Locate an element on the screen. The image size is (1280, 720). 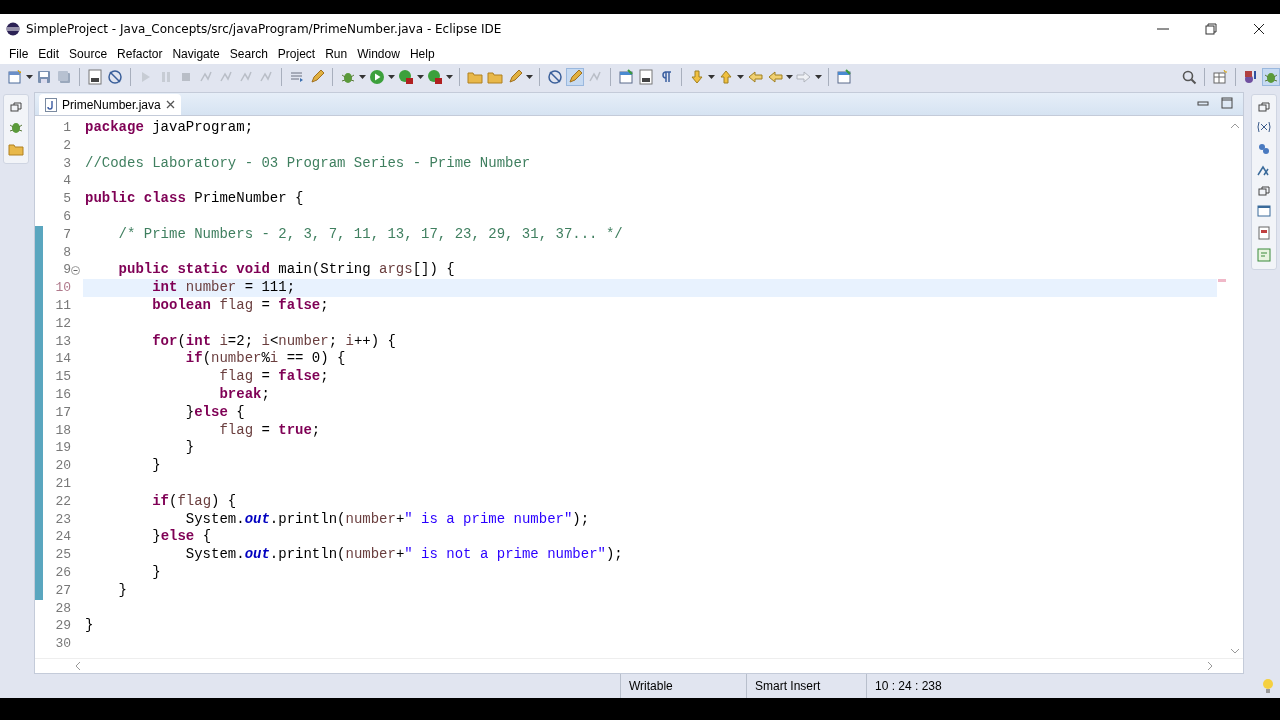
menu-item: Run is located at coordinates (336, 54).